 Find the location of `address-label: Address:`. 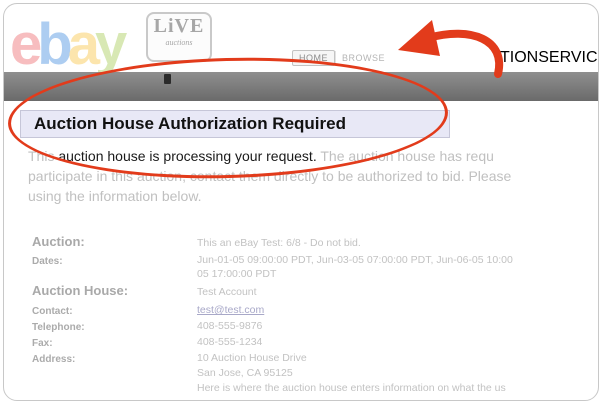

address-label: Address: is located at coordinates (54, 359).